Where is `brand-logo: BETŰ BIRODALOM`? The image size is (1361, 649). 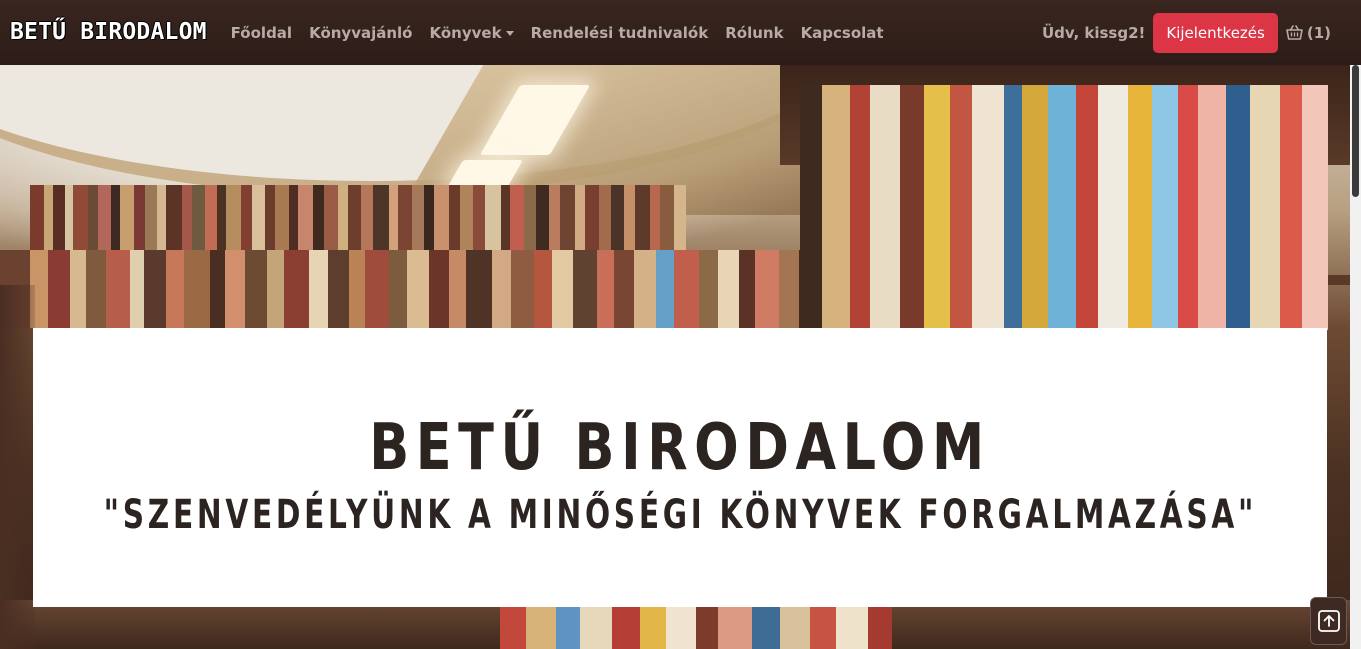 brand-logo: BETŰ BIRODALOM is located at coordinates (108, 32).